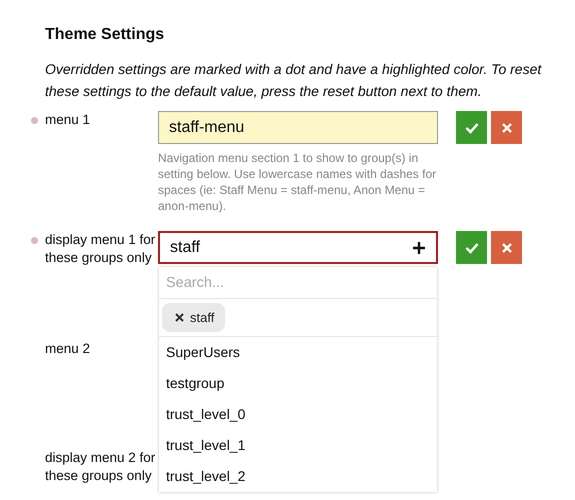  I want to click on dropdown-option: testgroup, so click(298, 383).